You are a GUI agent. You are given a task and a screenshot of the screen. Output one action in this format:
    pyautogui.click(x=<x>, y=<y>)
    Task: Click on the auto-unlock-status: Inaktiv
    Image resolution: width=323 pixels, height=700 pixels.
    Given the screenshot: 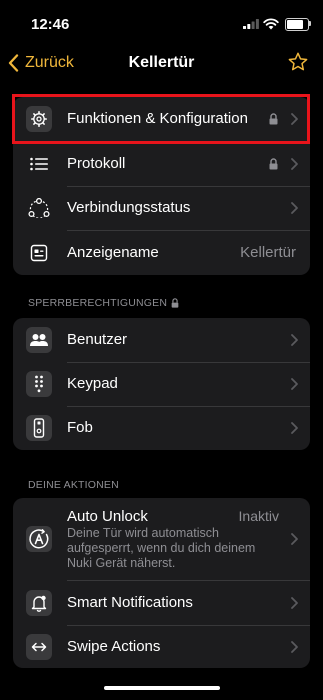 What is the action you would take?
    pyautogui.click(x=258, y=516)
    